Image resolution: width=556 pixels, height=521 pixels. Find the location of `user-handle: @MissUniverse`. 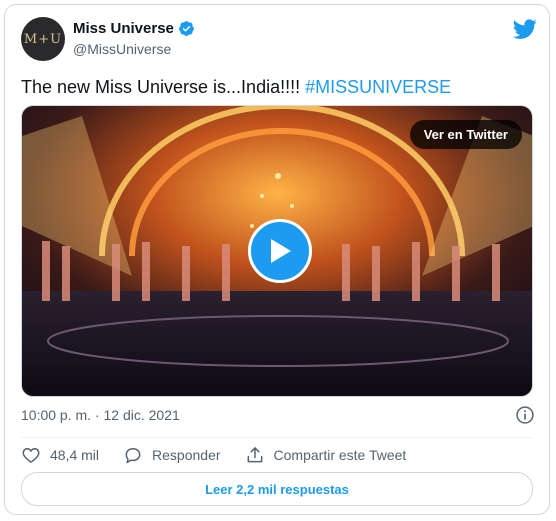

user-handle: @MissUniverse is located at coordinates (122, 49).